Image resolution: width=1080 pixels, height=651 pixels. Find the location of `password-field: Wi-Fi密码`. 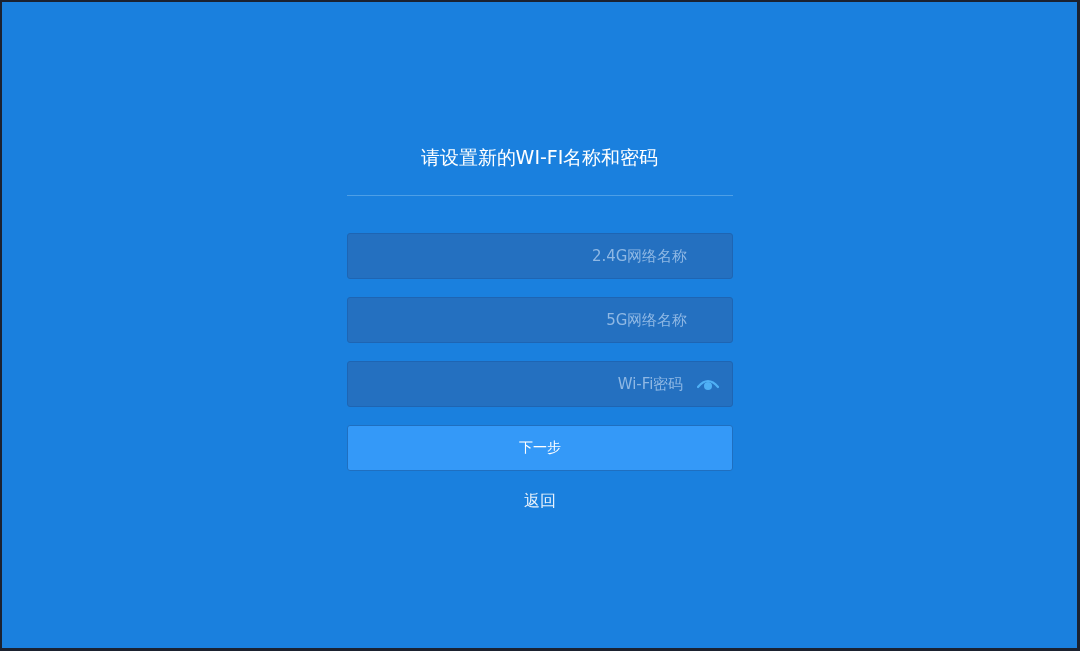

password-field: Wi-Fi密码 is located at coordinates (539, 384).